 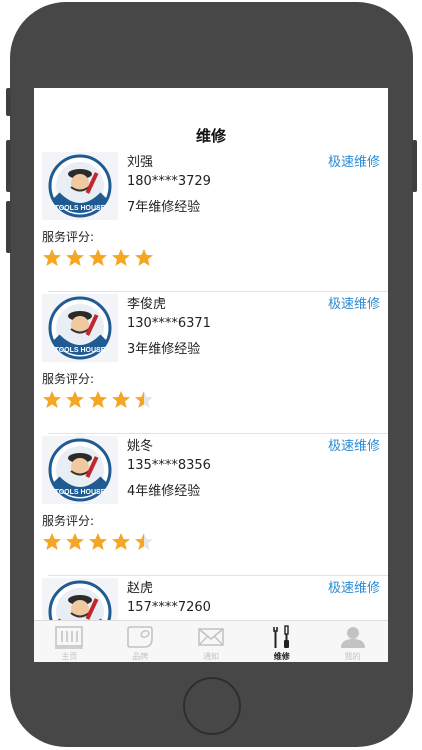 What do you see at coordinates (169, 323) in the screenshot?
I see `worker-phone: 130****6371` at bounding box center [169, 323].